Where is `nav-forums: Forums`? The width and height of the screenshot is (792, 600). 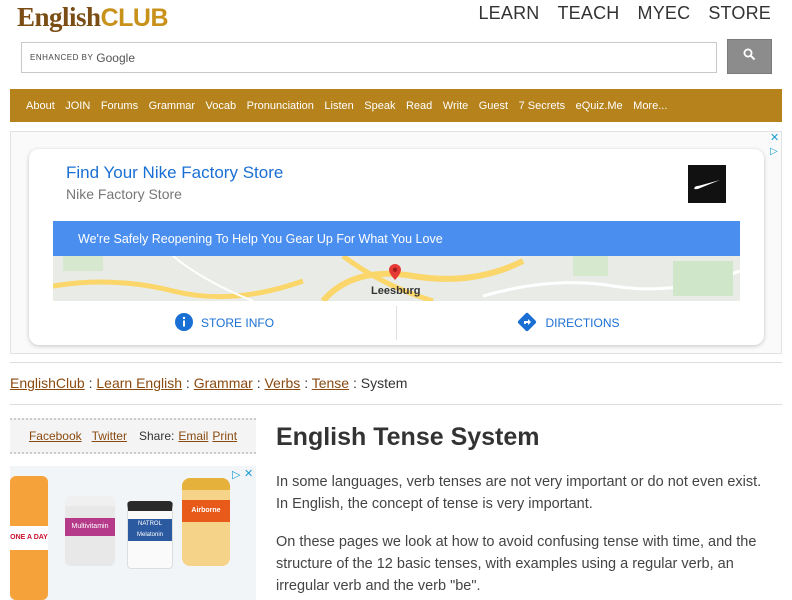
nav-forums: Forums is located at coordinates (119, 106).